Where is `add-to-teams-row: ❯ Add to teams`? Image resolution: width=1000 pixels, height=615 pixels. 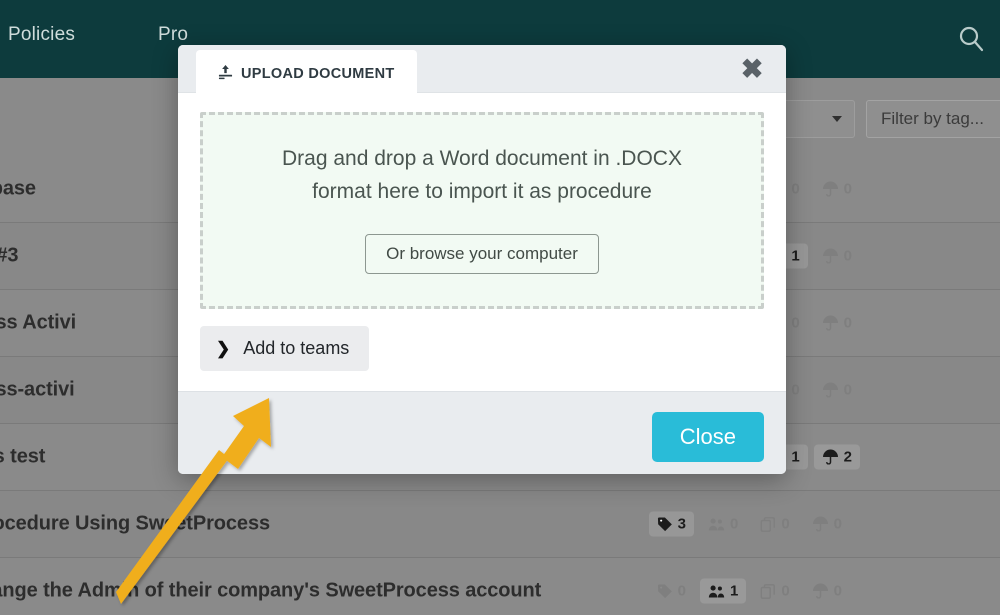
add-to-teams-row: ❯ Add to teams is located at coordinates (482, 350).